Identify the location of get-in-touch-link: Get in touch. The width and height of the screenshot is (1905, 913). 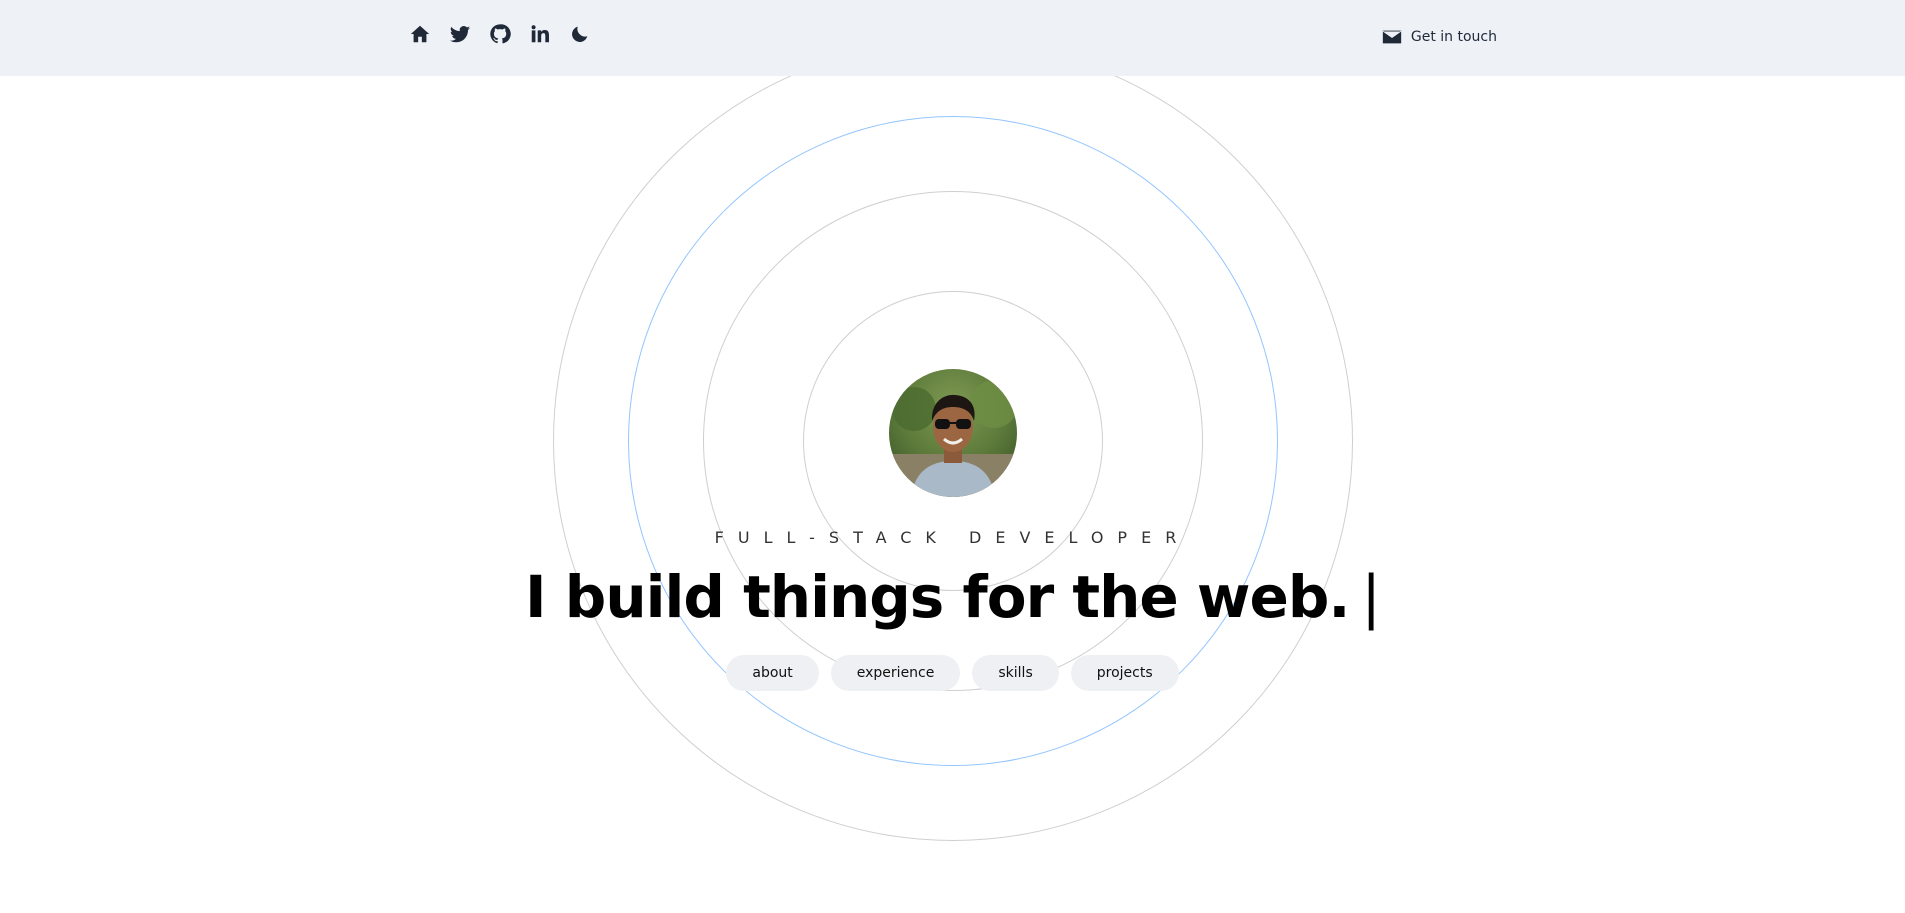
(1439, 37).